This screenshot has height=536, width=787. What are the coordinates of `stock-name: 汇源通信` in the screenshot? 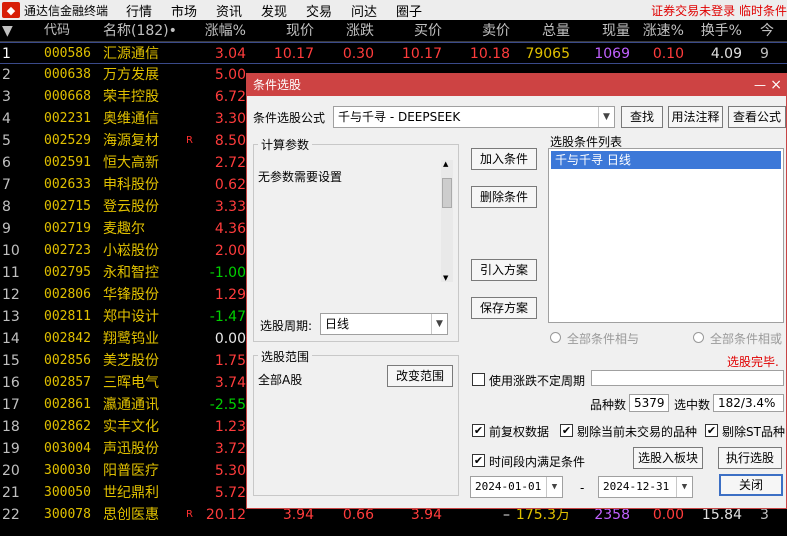 It's located at (131, 54).